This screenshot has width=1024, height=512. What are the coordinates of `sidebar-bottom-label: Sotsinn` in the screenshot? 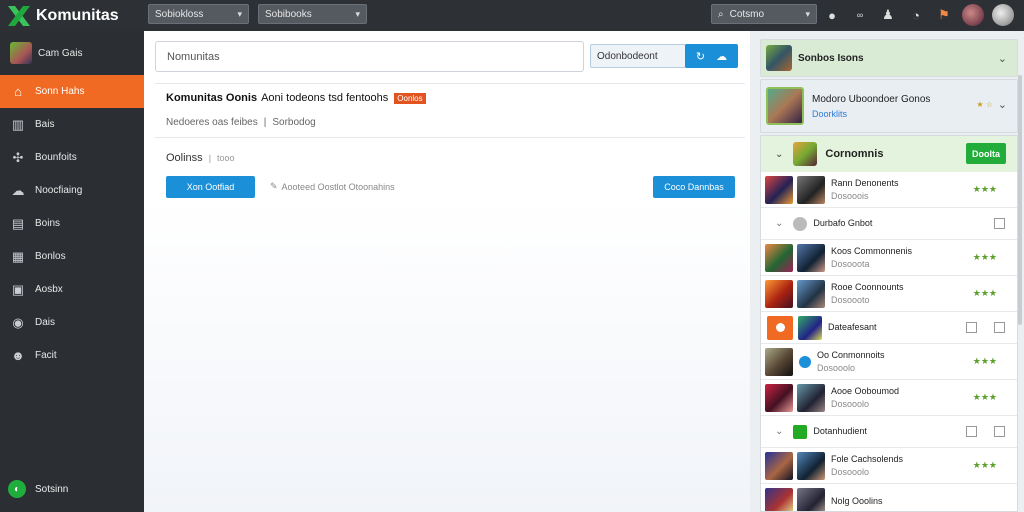 It's located at (52, 489).